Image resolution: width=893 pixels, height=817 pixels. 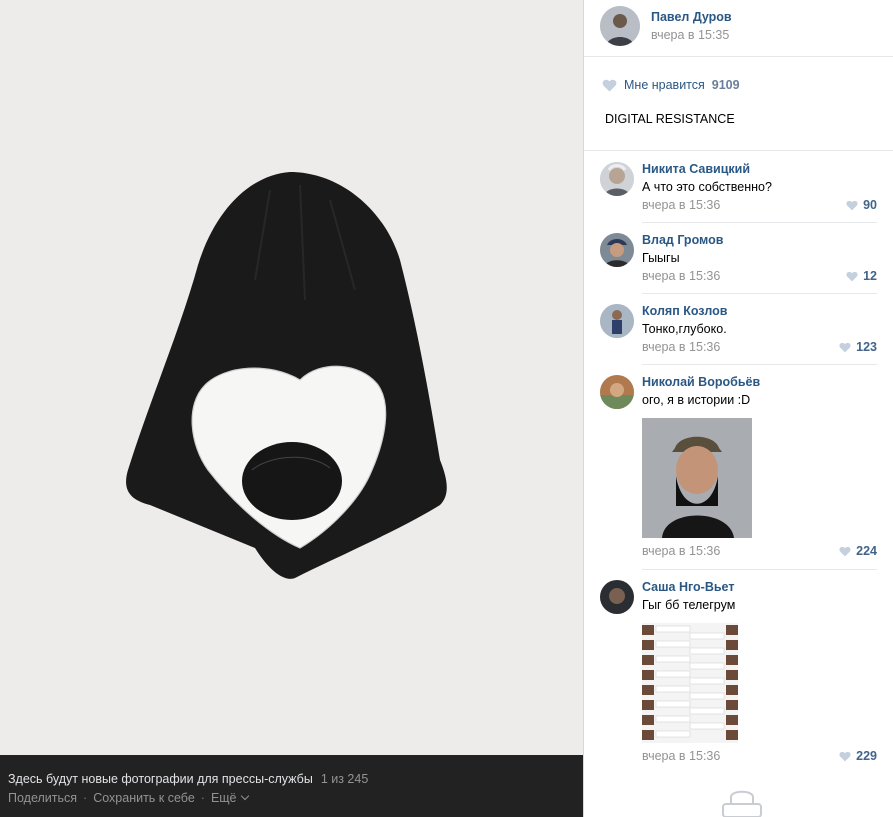 I want to click on comment-like-button: 224, so click(x=858, y=551).